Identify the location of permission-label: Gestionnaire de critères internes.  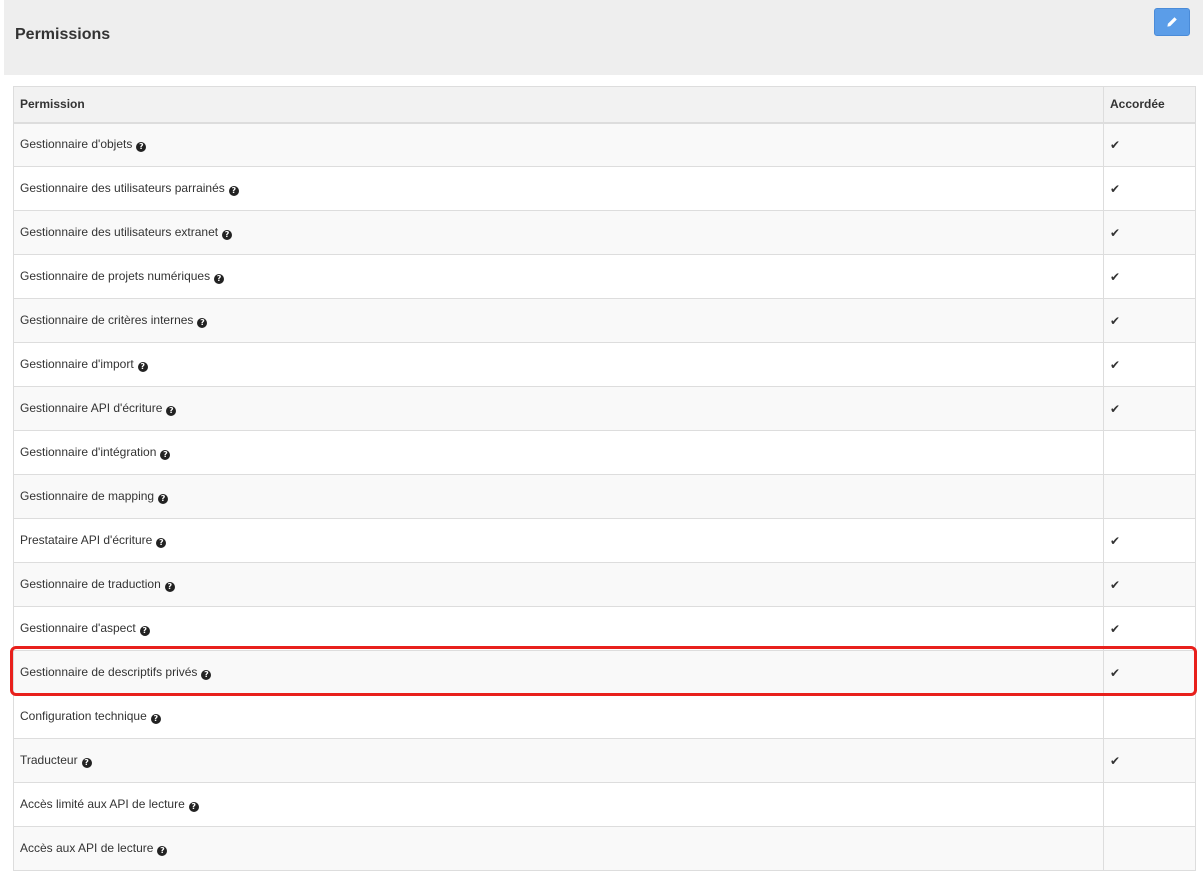
(107, 320).